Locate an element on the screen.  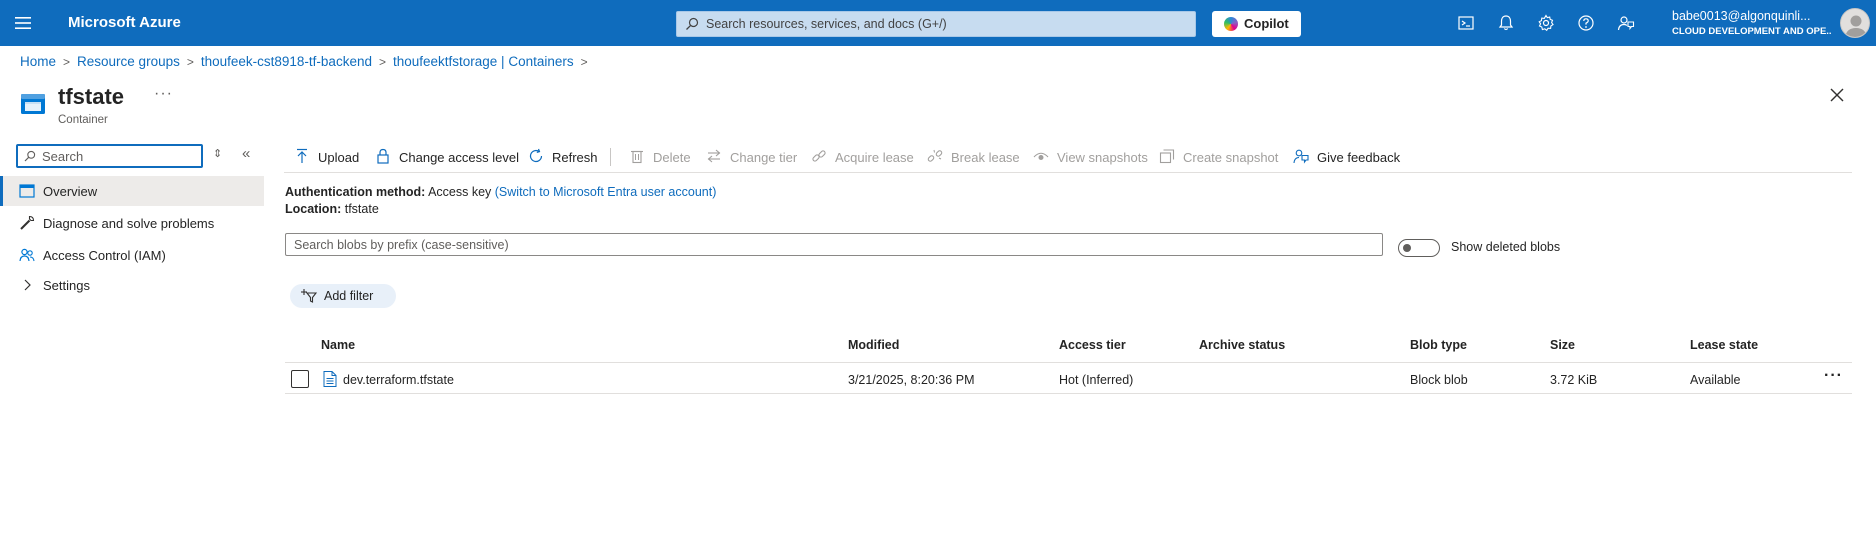
sidebar-item-overview: Overview is located at coordinates (132, 191).